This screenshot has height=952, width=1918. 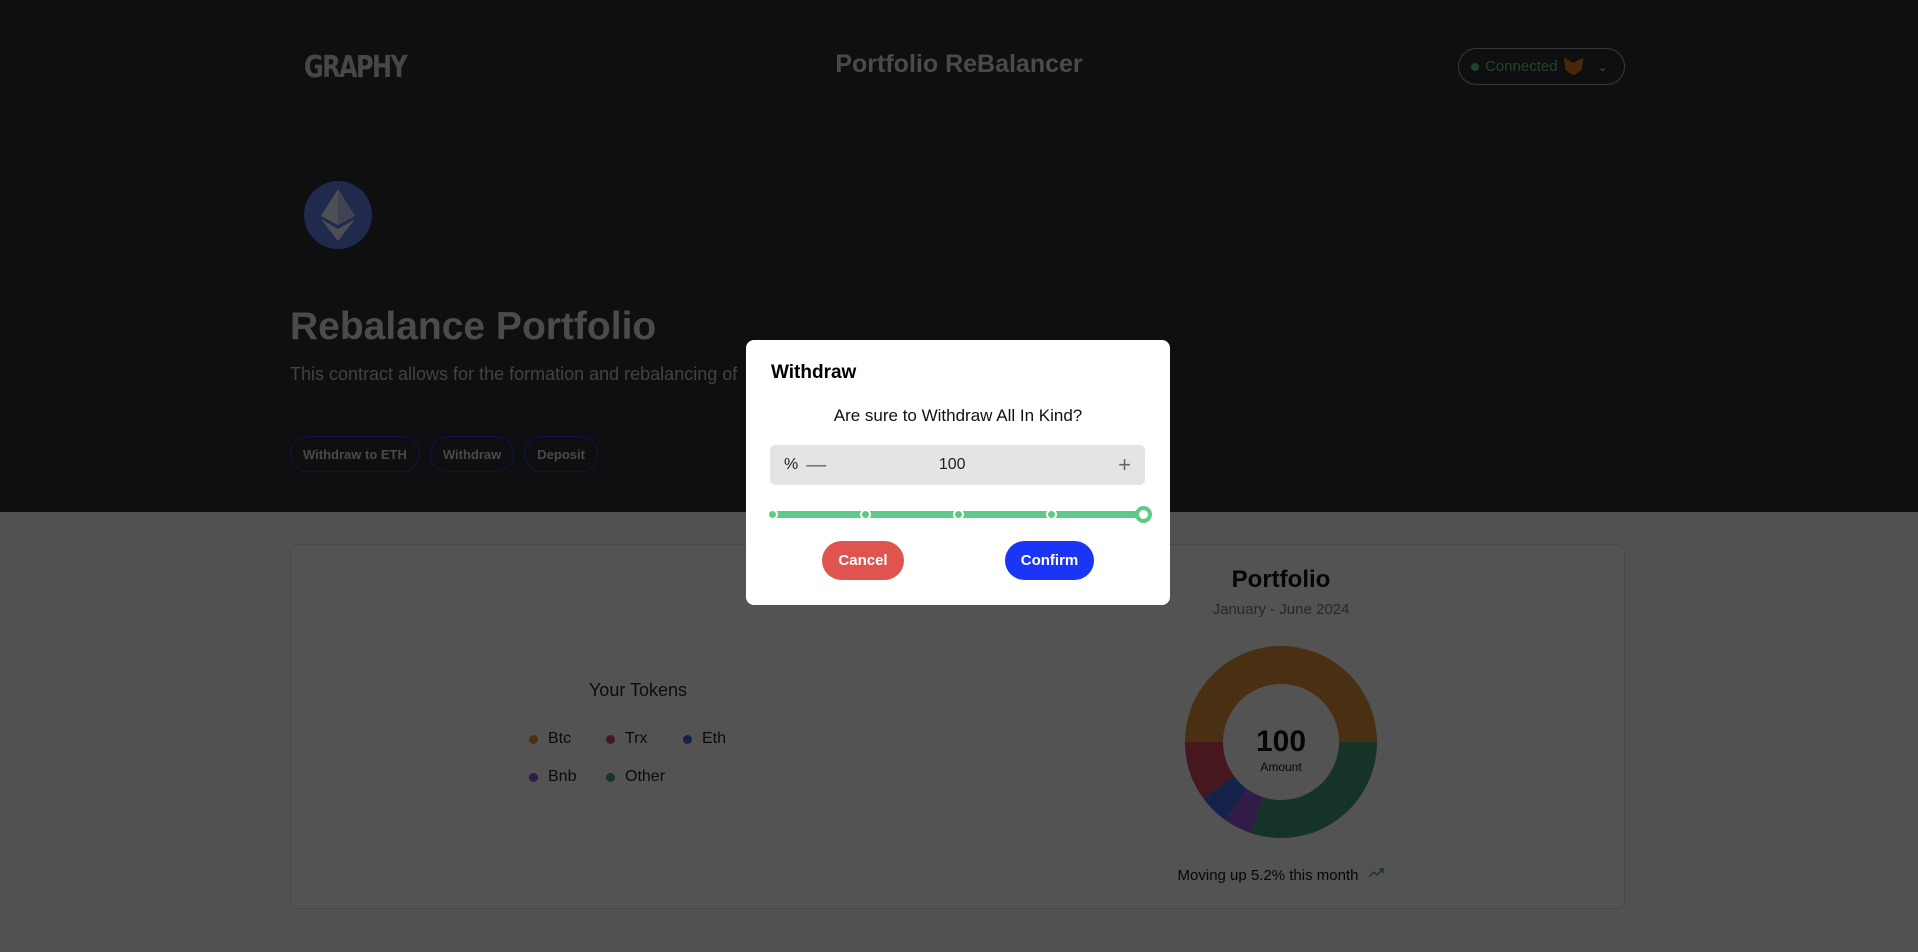 I want to click on legend-label: Other, so click(x=645, y=776).